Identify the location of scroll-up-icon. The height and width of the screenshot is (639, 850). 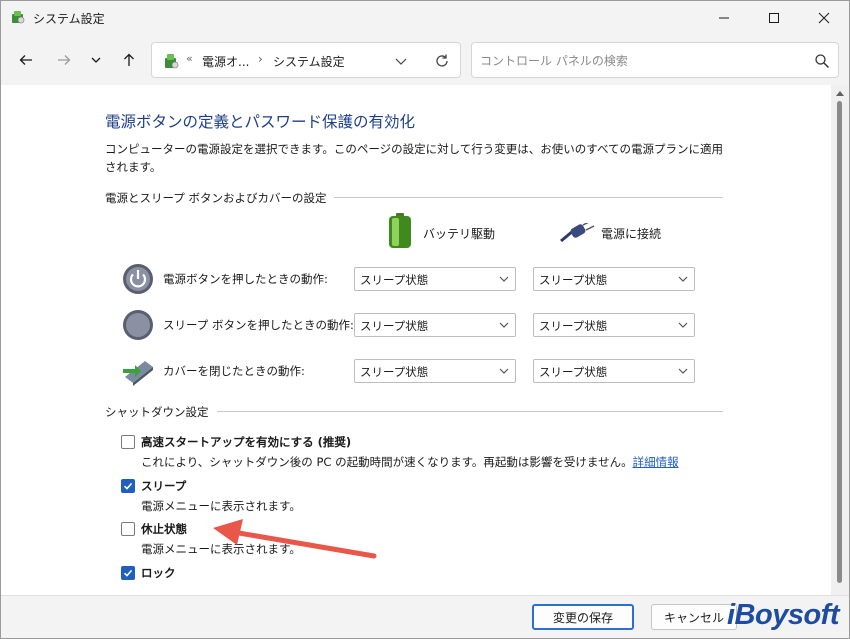
(840, 93).